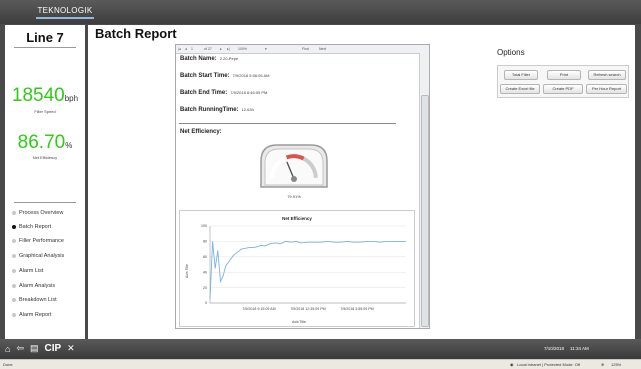 This screenshot has width=641, height=369. I want to click on sidebar-item-label: Graphical Analysis, so click(42, 256).